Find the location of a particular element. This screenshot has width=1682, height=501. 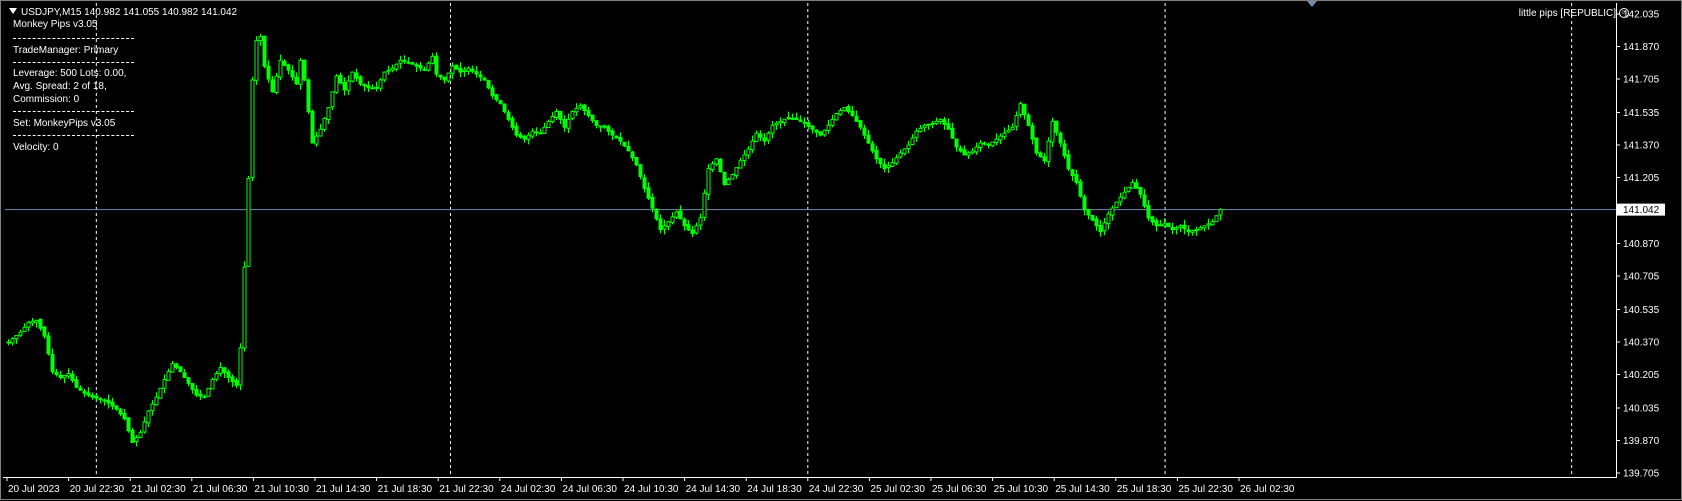

time-tick-label: 25 Jul 22:30 is located at coordinates (1205, 489).